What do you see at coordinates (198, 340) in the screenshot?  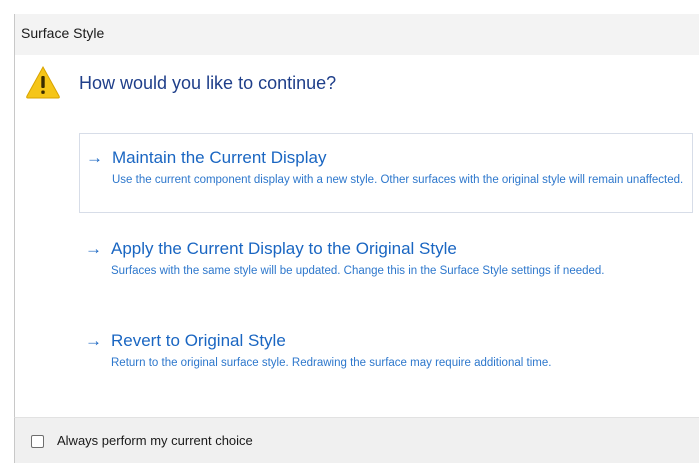 I see `option-title: Revert to Original Style` at bounding box center [198, 340].